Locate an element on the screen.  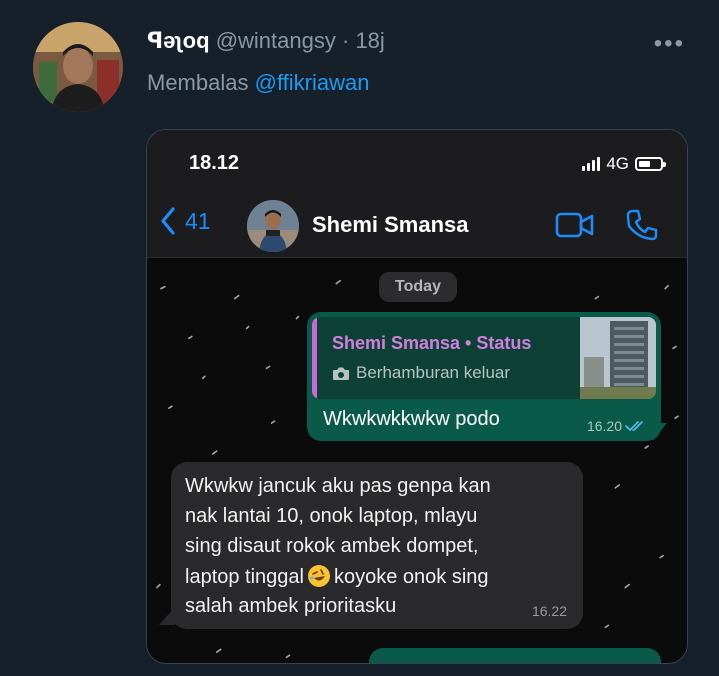
user-handle: @wintangsy is located at coordinates (276, 40).